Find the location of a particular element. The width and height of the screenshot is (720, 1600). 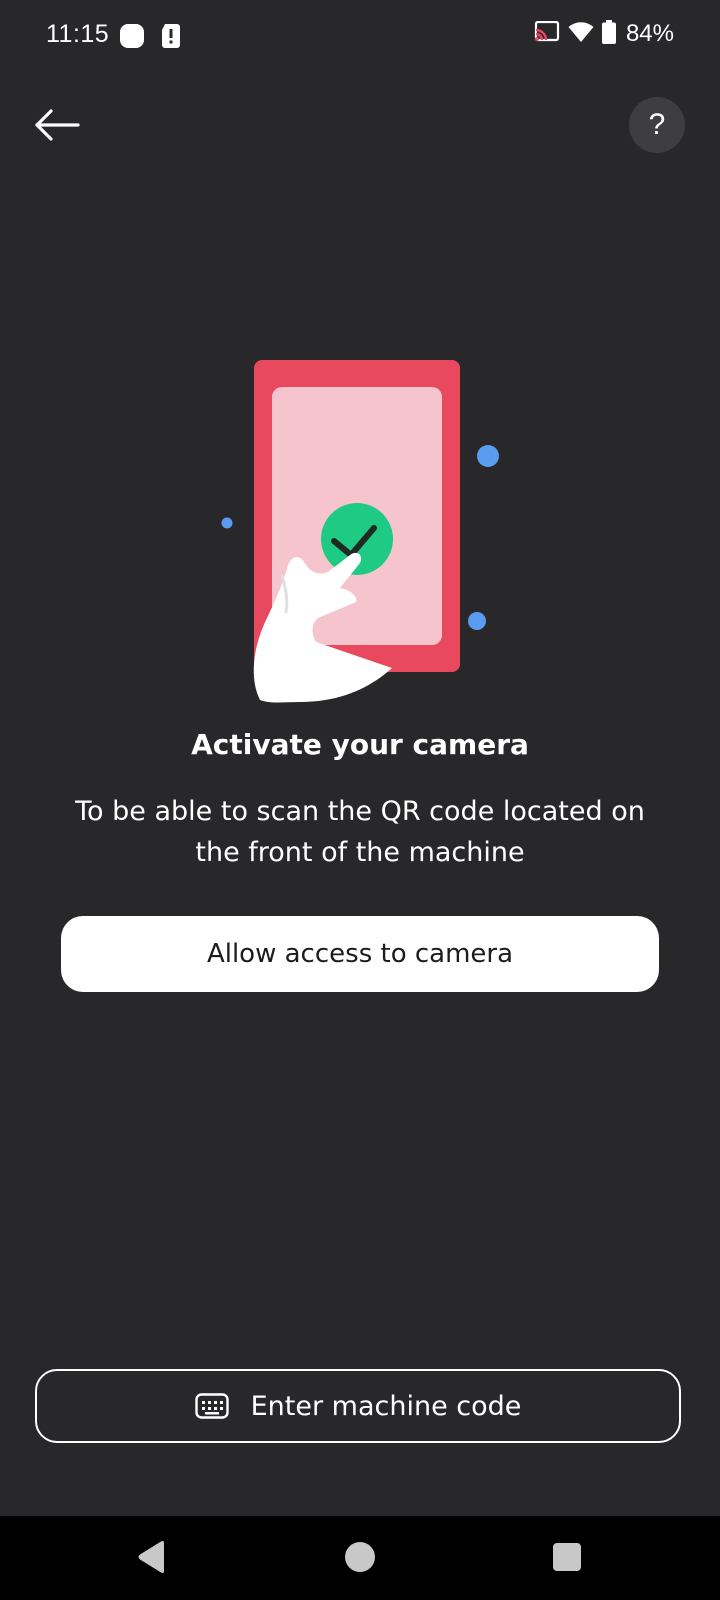

enter-machine-code-button: Enter machine code is located at coordinates (358, 1406).